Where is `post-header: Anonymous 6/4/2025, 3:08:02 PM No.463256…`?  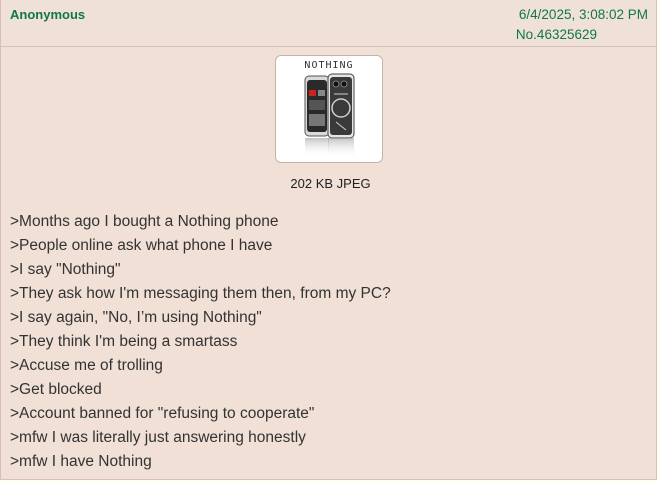 post-header: Anonymous 6/4/2025, 3:08:02 PM No.463256… is located at coordinates (328, 23).